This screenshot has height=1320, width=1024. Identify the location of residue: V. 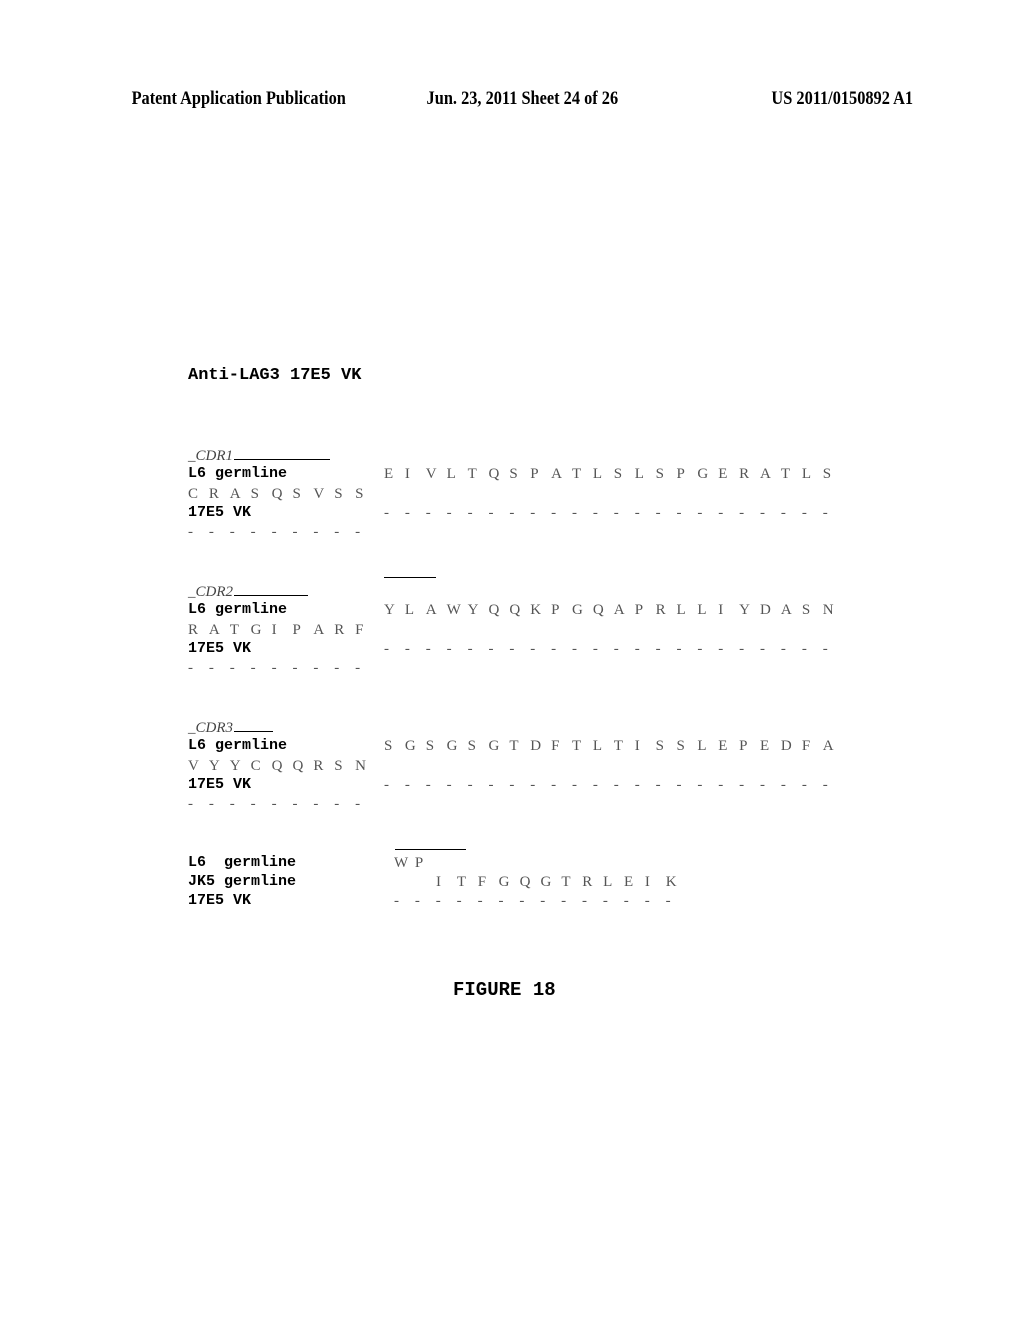
(431, 474).